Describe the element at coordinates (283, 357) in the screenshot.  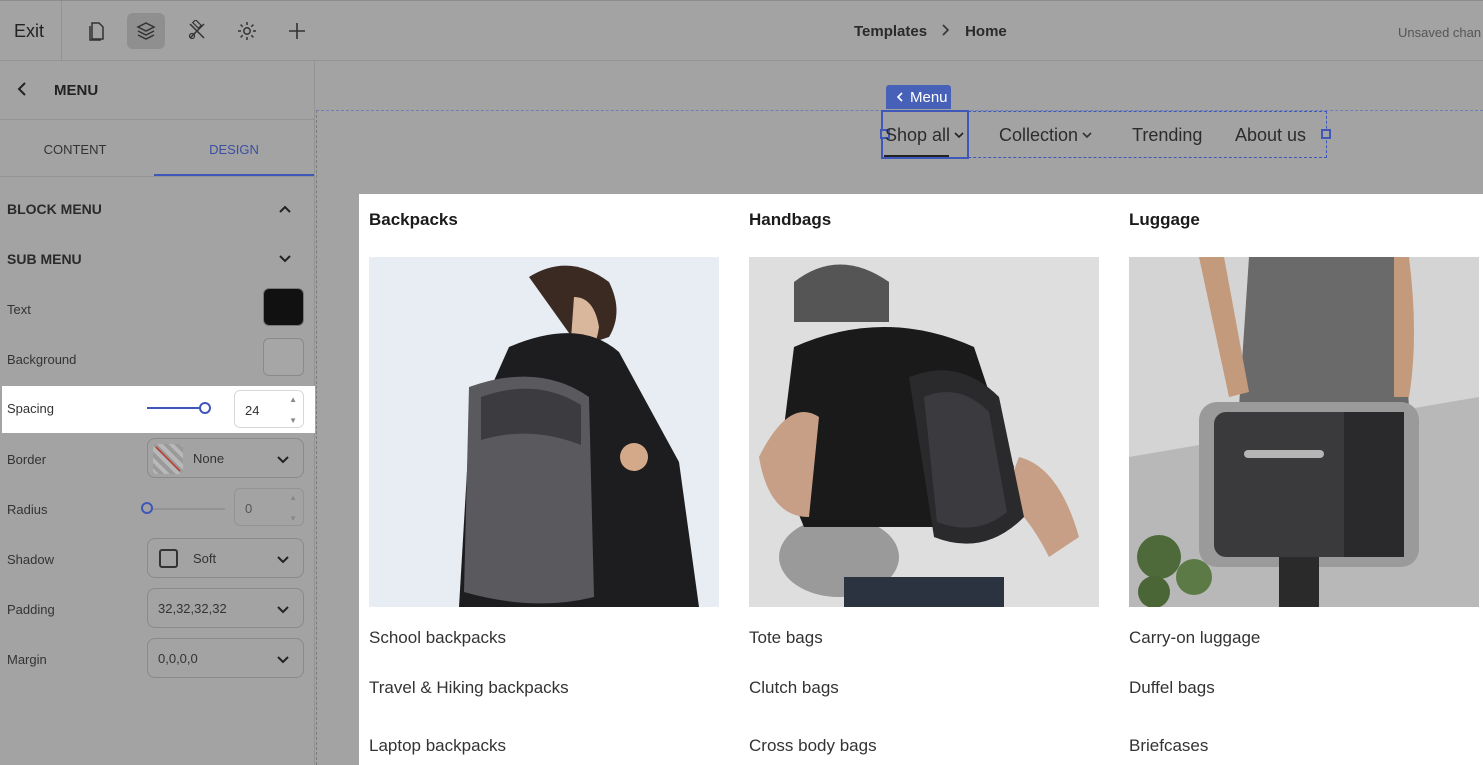
I see `background-color-swatch` at that location.